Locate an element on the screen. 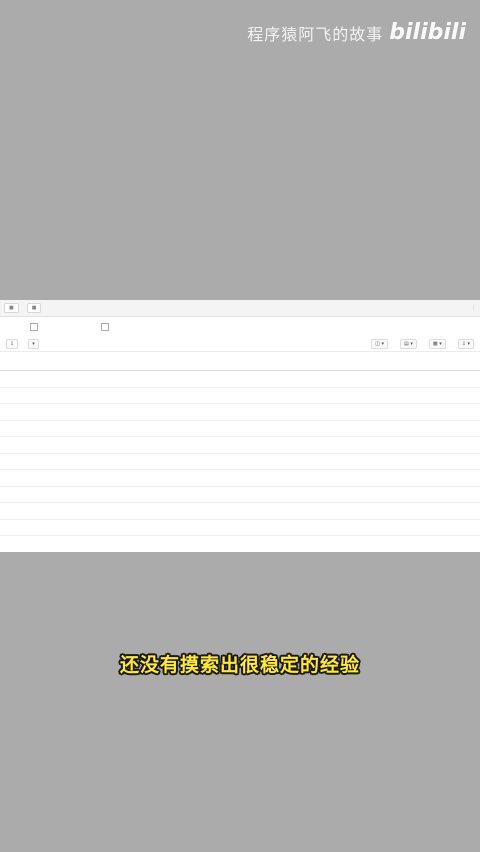  report-icon: ▩ ▾ is located at coordinates (437, 344).